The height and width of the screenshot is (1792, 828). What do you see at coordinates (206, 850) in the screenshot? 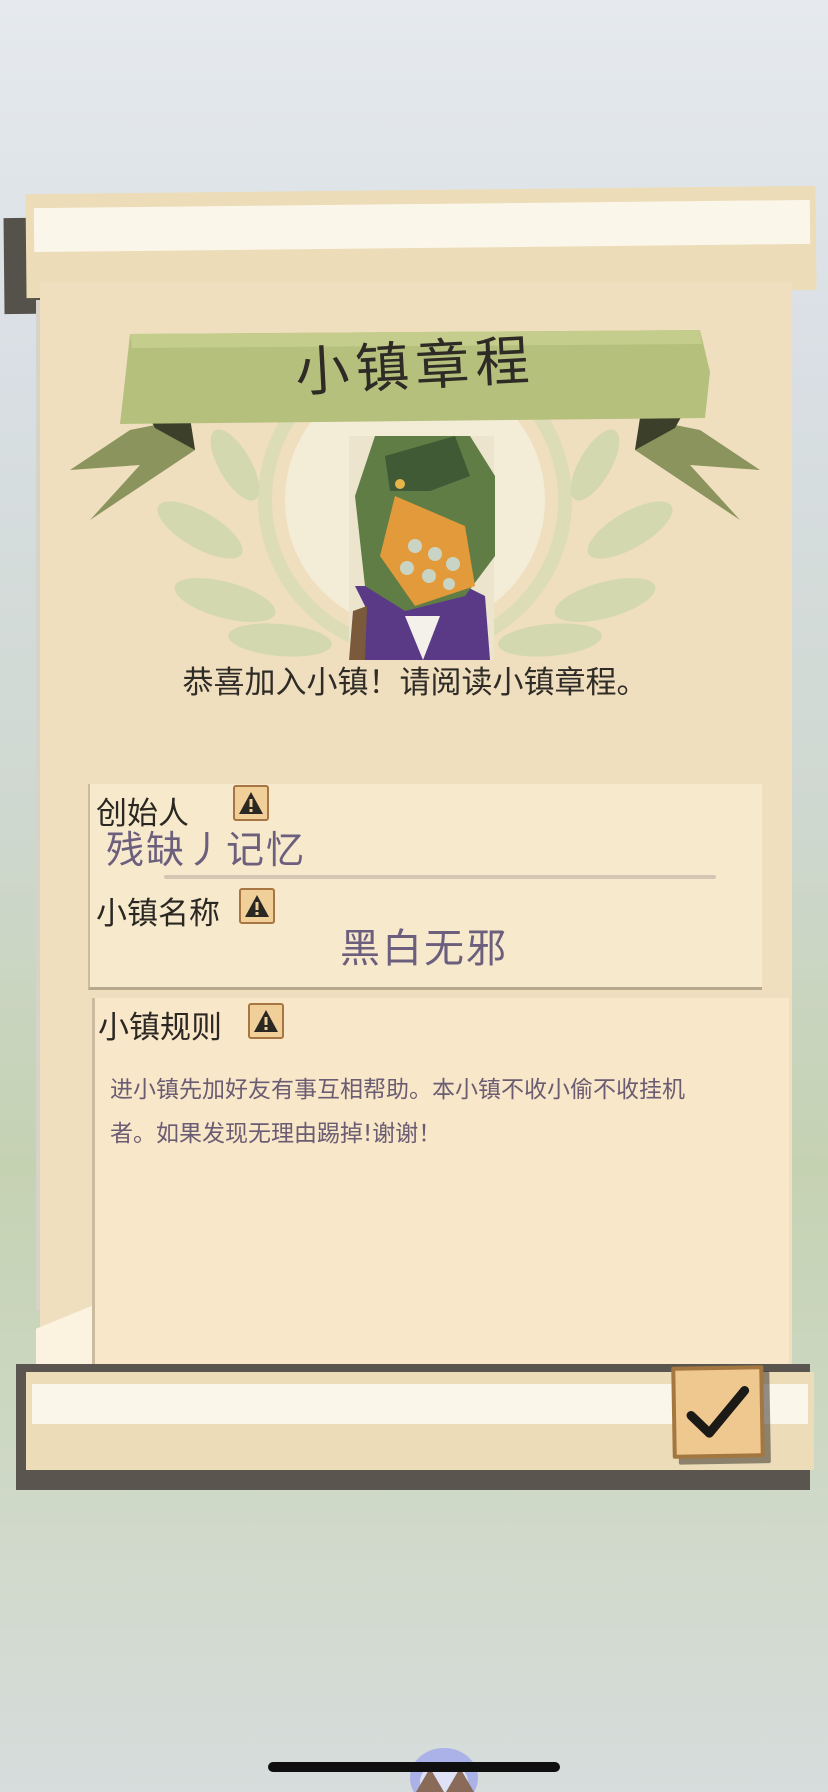
I see `founder-value: 残缺丿记忆` at bounding box center [206, 850].